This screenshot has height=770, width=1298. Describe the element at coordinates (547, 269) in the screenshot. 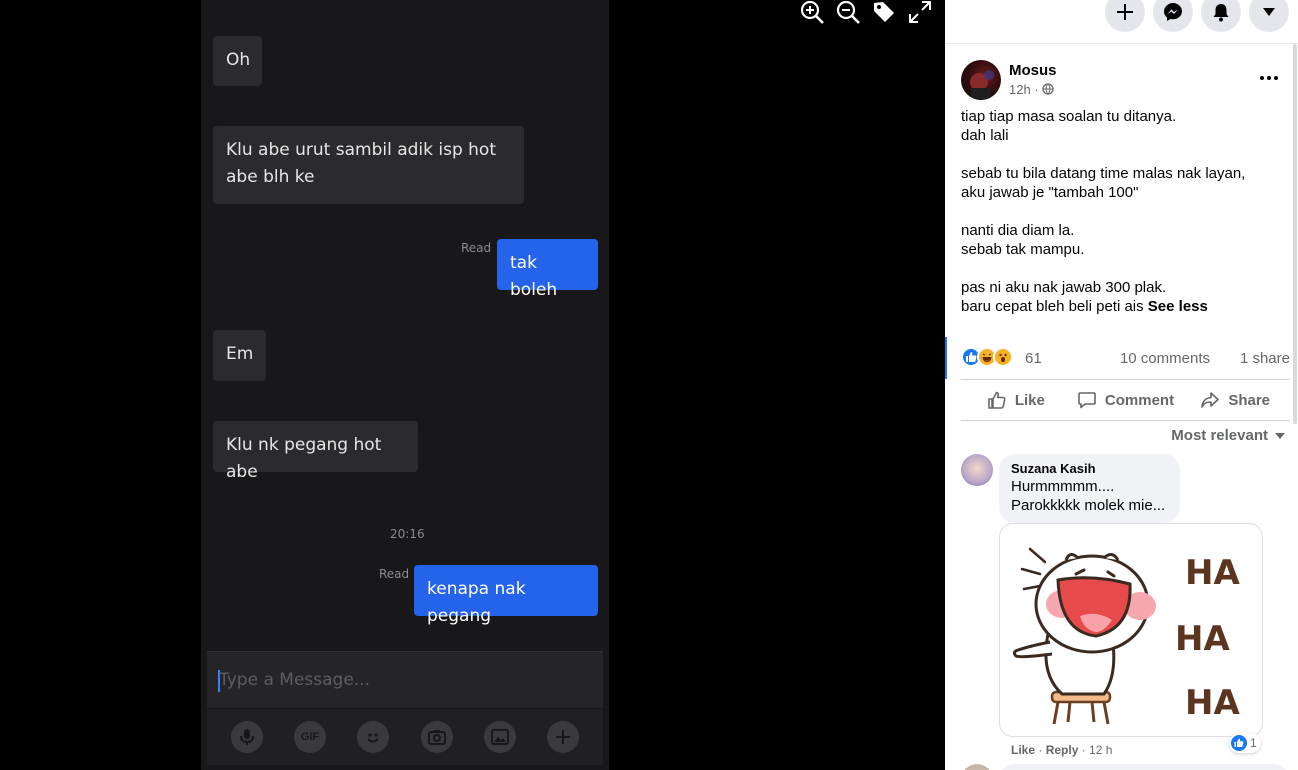

I see `message-bubble-outgoing: tak boleh` at that location.